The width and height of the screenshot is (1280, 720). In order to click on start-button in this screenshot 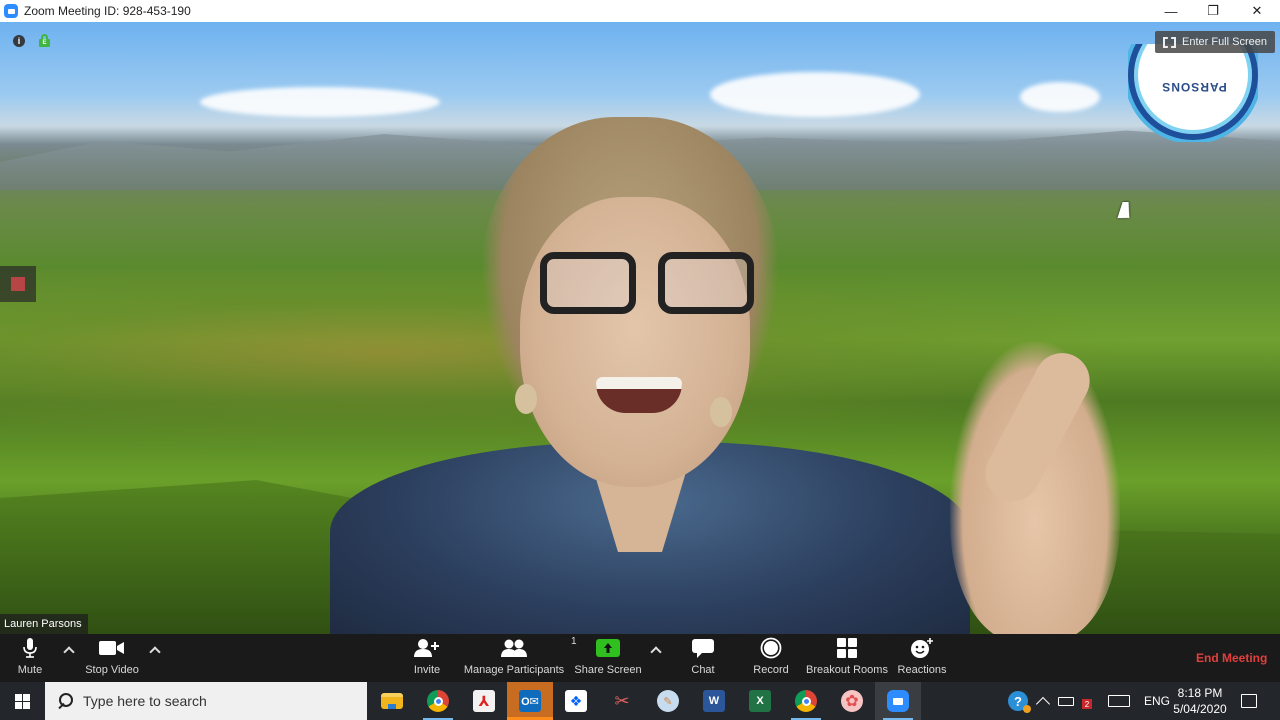, I will do `click(22, 701)`.